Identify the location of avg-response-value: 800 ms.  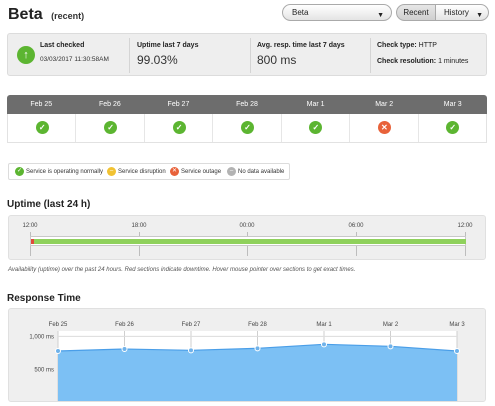
(277, 60).